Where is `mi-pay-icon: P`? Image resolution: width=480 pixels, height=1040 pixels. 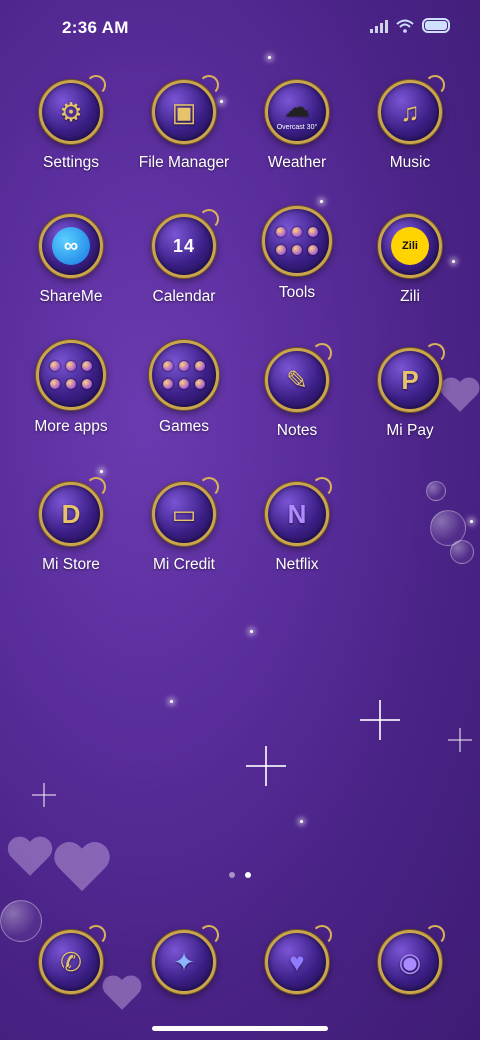
mi-pay-icon: P is located at coordinates (411, 377).